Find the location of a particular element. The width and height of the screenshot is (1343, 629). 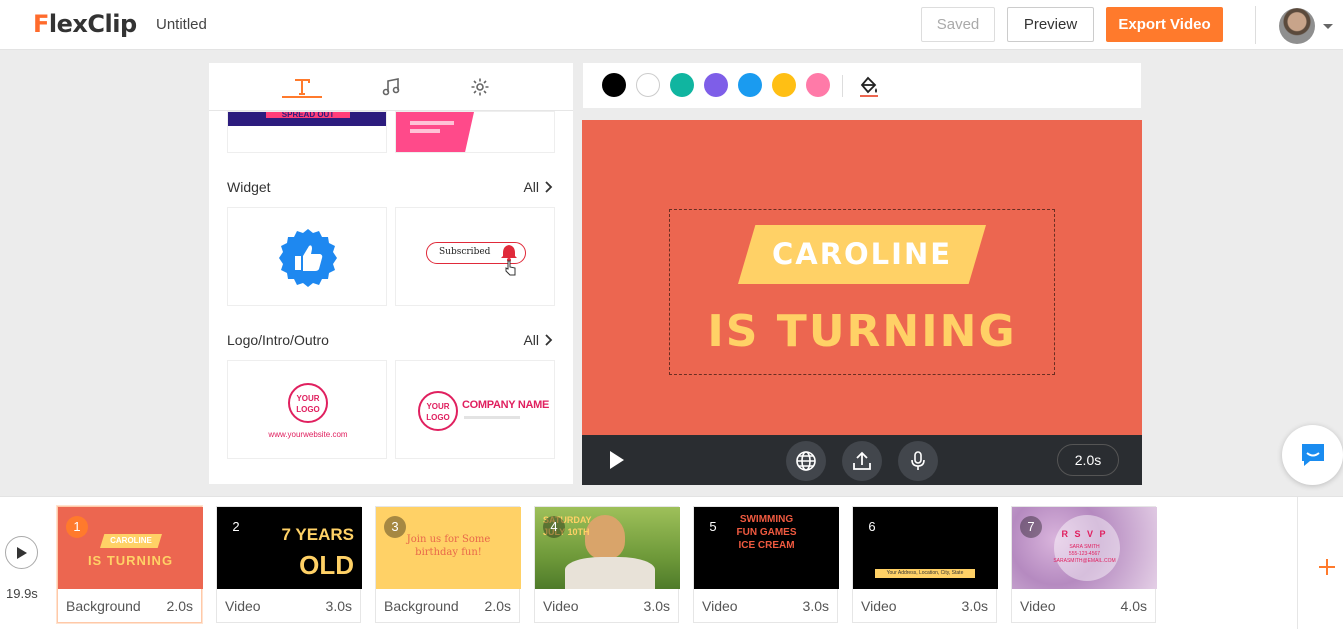

banner-text: CAROLINE is located at coordinates (862, 254).